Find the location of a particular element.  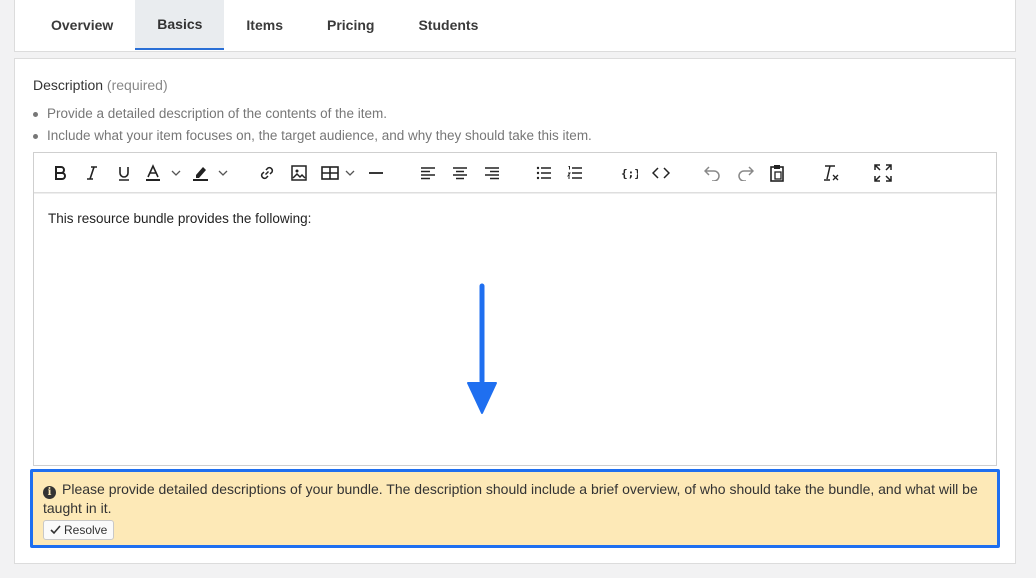

underline-icon is located at coordinates (124, 173).